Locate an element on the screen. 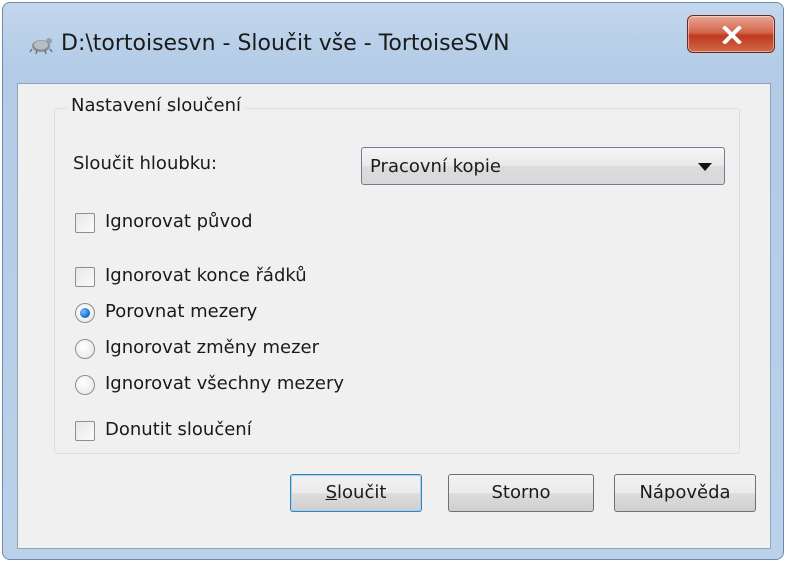 Image resolution: width=790 pixels, height=564 pixels. force-merge-label: Donutit sloučení is located at coordinates (178, 429).